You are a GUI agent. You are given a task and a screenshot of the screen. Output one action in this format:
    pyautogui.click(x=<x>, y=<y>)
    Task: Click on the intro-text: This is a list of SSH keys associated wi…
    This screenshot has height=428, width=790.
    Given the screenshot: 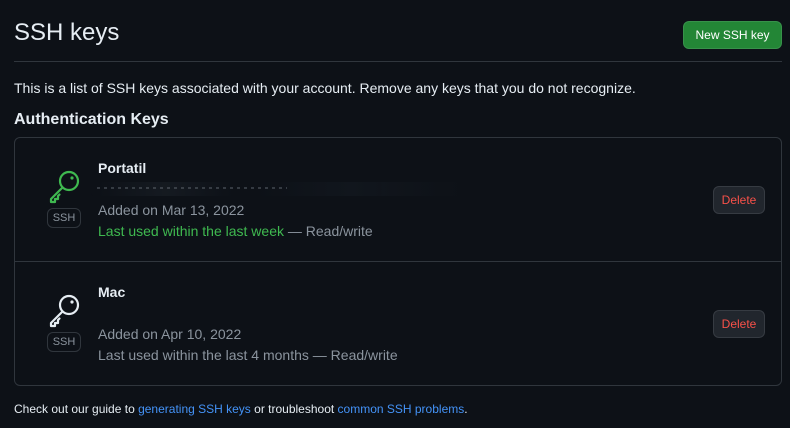 What is the action you would take?
    pyautogui.click(x=325, y=88)
    